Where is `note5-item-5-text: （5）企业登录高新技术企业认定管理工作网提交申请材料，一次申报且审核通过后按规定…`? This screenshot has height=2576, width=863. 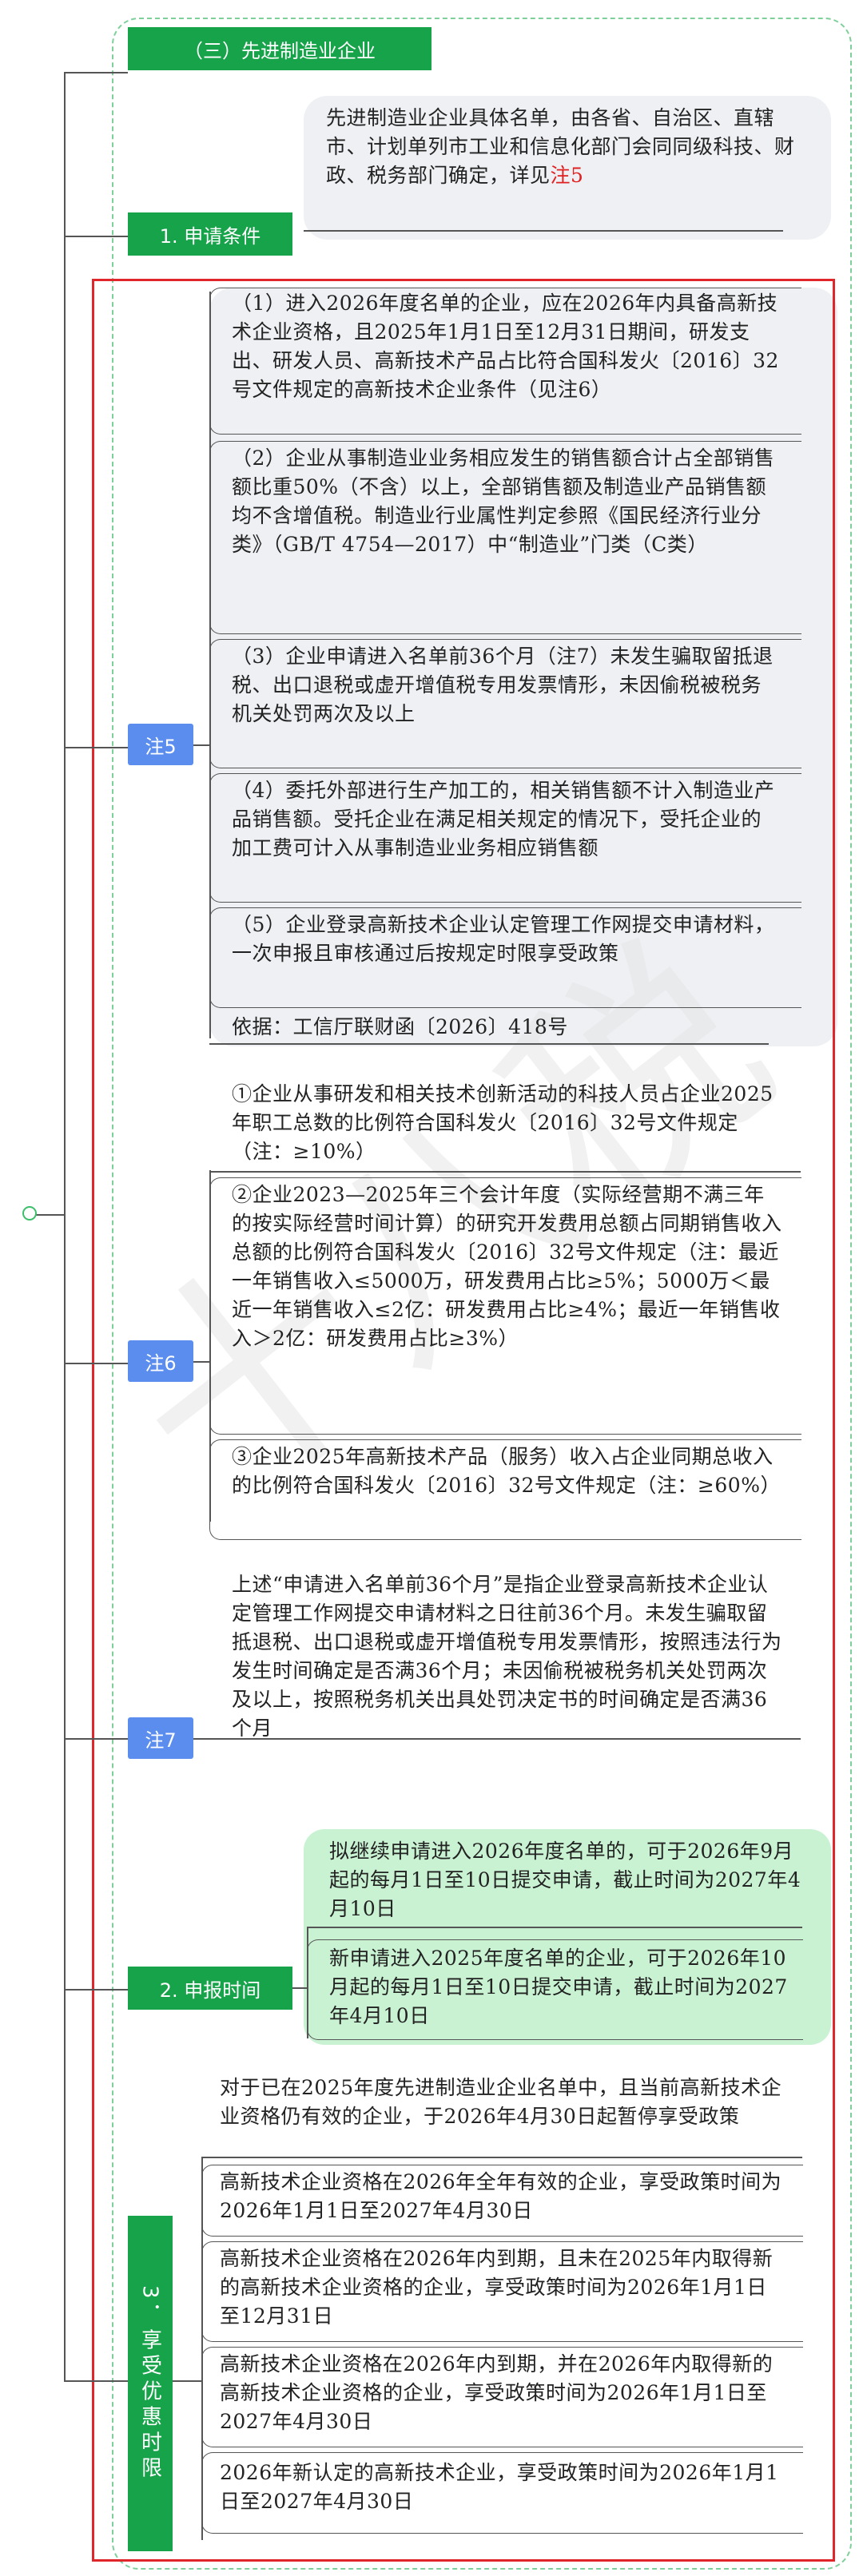
note5-item-5-text: （5）企业登录高新技术企业认定管理工作网提交申请材料，一次申报且审核通过后按规定… is located at coordinates (503, 939).